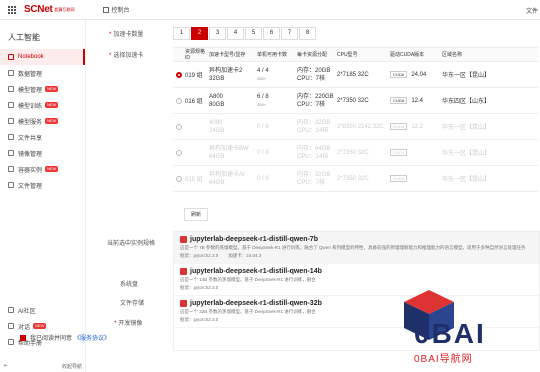  I want to click on table-header-cell: 单机可用卡数, so click(272, 54).